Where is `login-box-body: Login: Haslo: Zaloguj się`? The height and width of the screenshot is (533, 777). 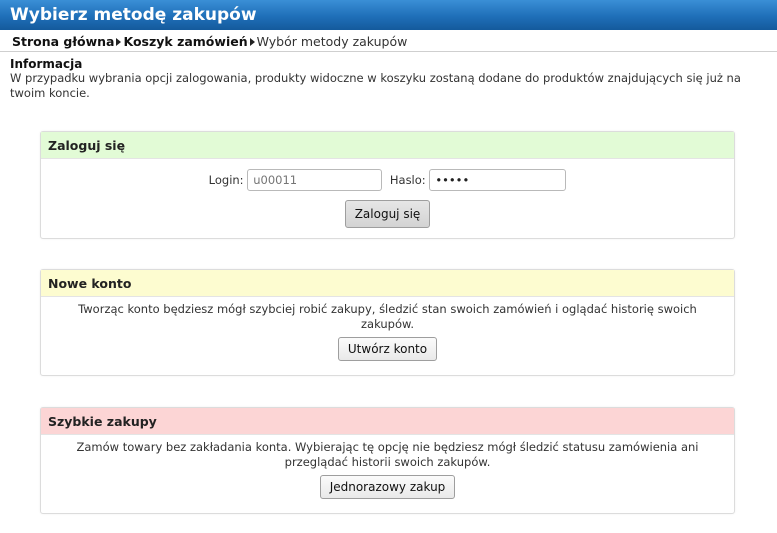 login-box-body: Login: Haslo: Zaloguj się is located at coordinates (387, 198).